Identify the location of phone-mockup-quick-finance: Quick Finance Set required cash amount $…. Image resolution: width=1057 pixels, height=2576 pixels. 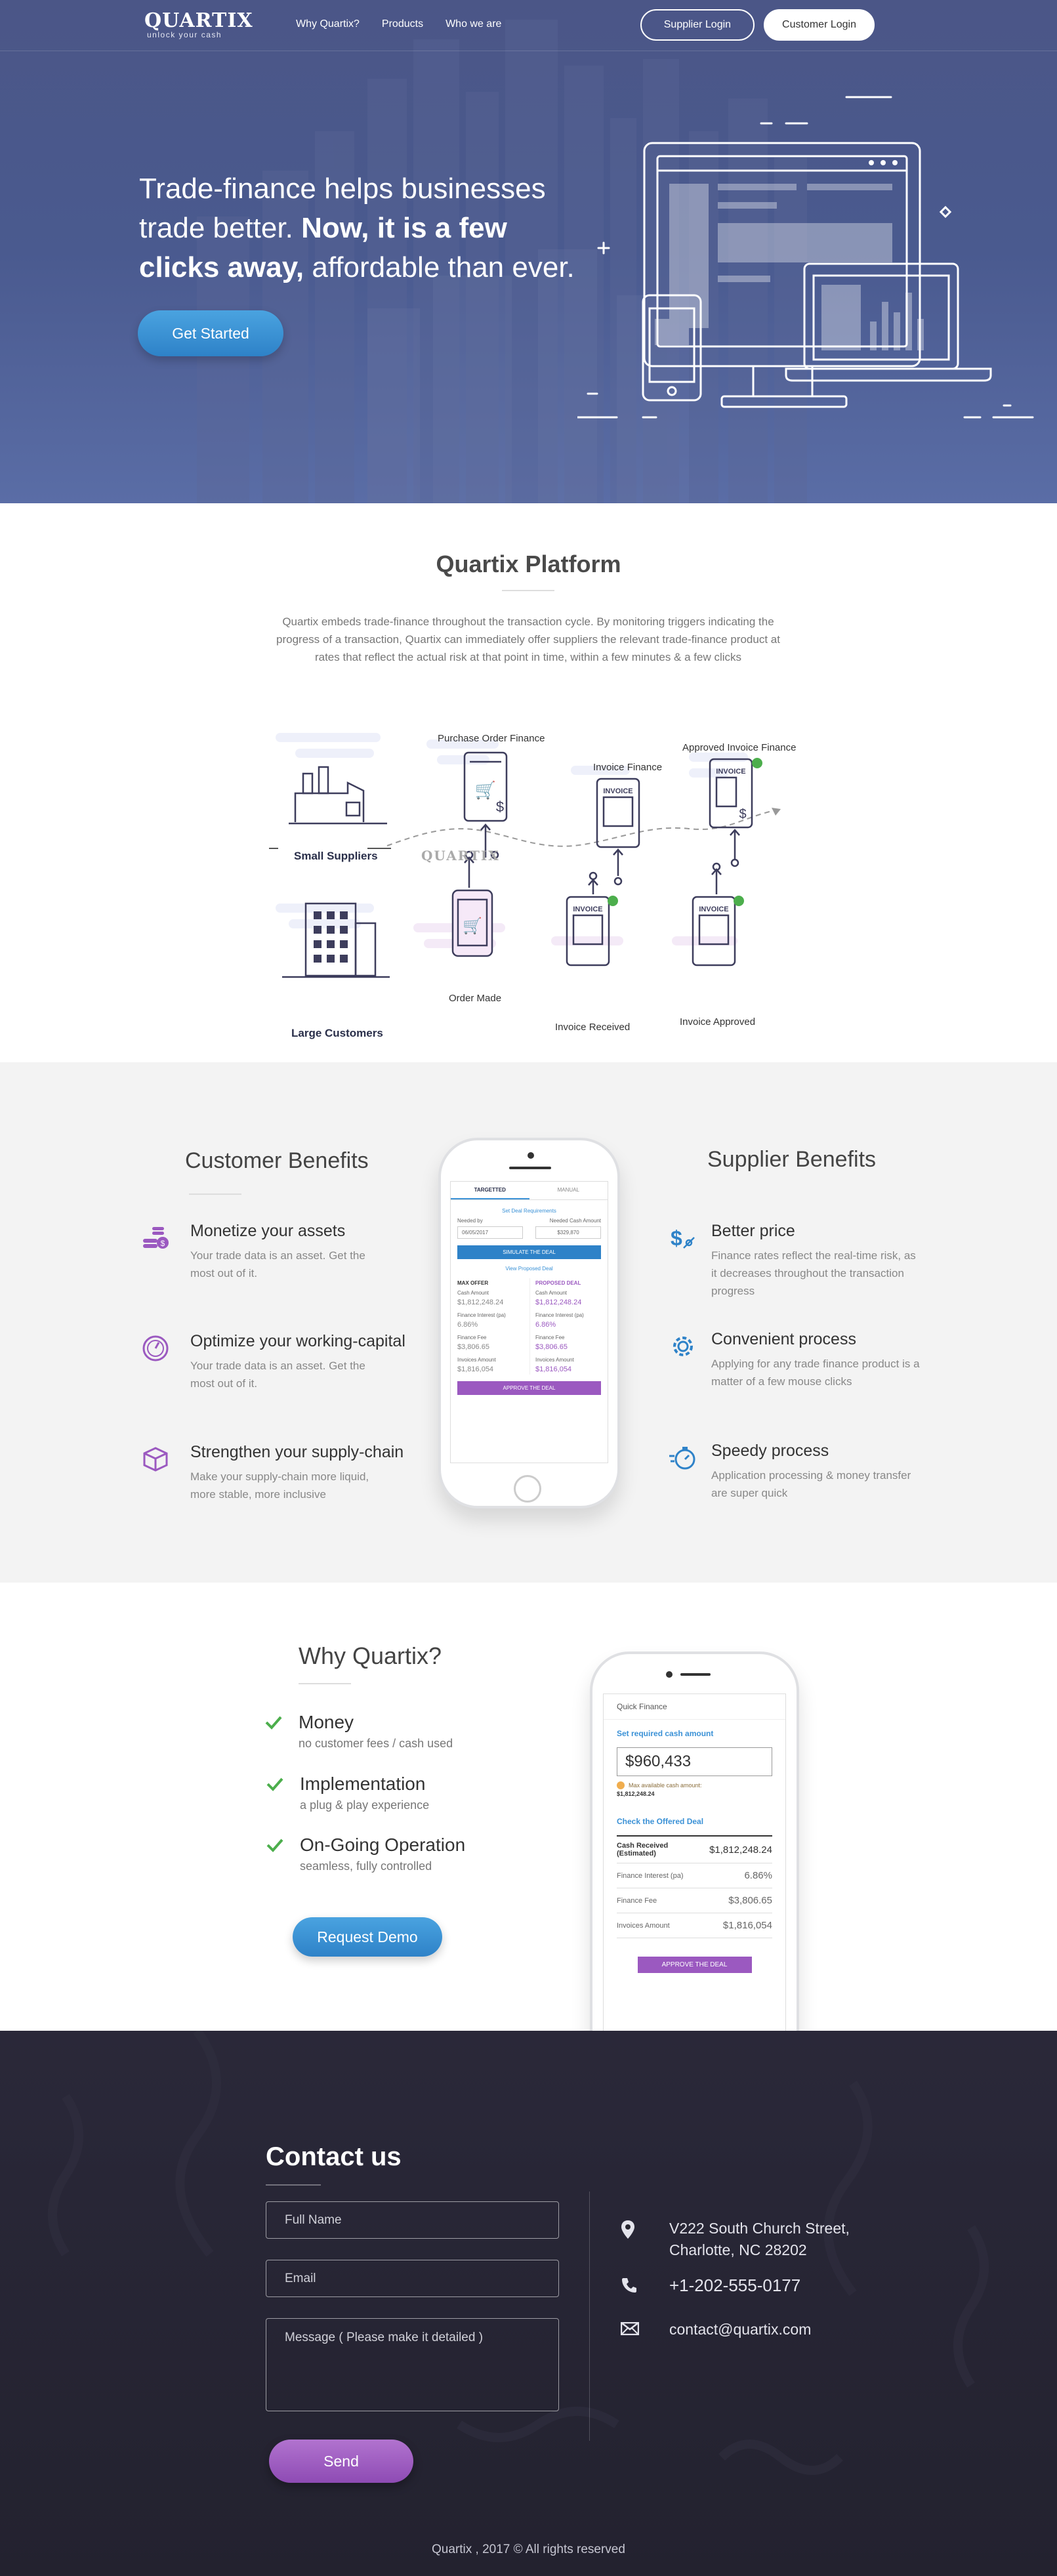
(694, 1842).